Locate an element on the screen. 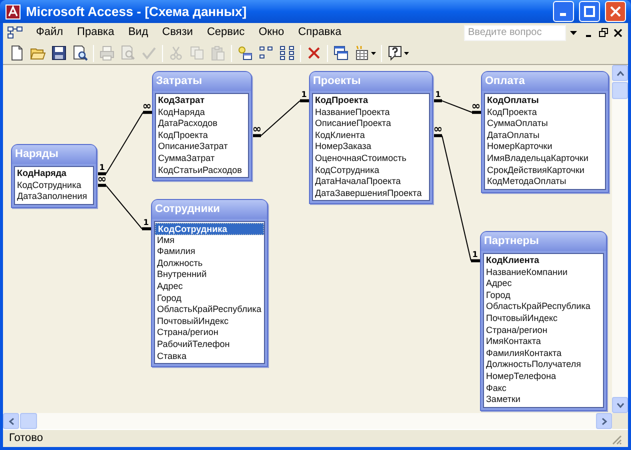  field-name: КодМетодаОплаты is located at coordinates (545, 182).